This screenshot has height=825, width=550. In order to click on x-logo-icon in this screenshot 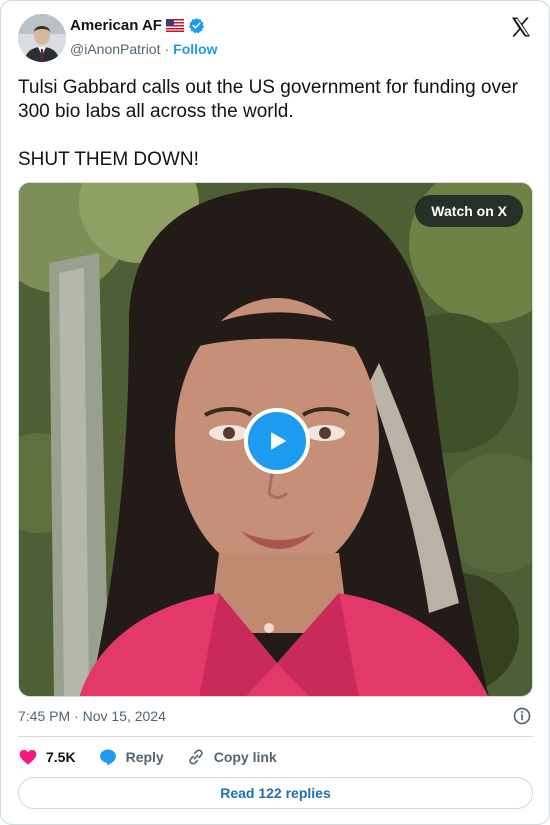, I will do `click(521, 27)`.